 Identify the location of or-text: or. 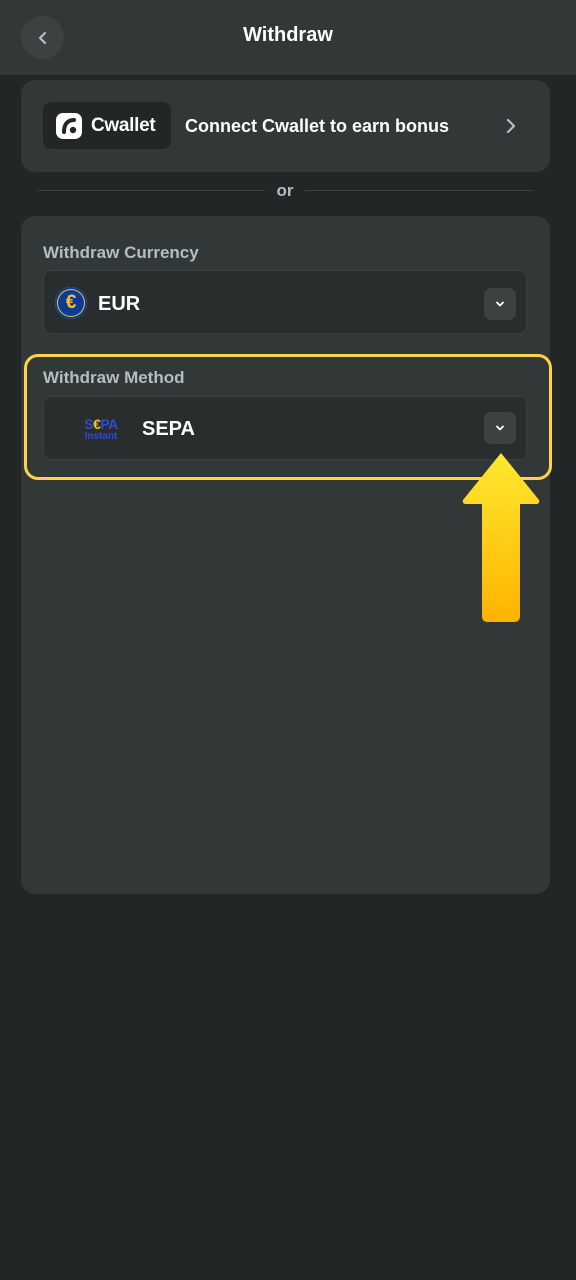
(285, 190).